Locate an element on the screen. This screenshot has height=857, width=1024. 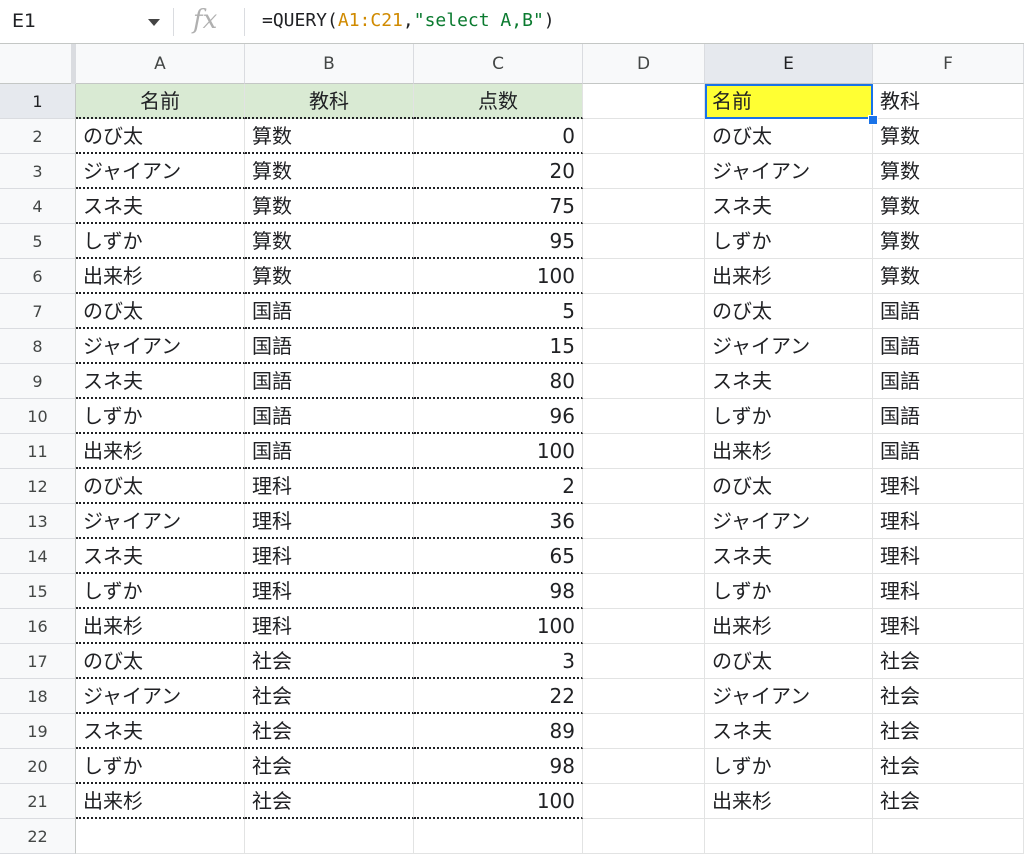
row-header-4: 4 is located at coordinates (38, 206).